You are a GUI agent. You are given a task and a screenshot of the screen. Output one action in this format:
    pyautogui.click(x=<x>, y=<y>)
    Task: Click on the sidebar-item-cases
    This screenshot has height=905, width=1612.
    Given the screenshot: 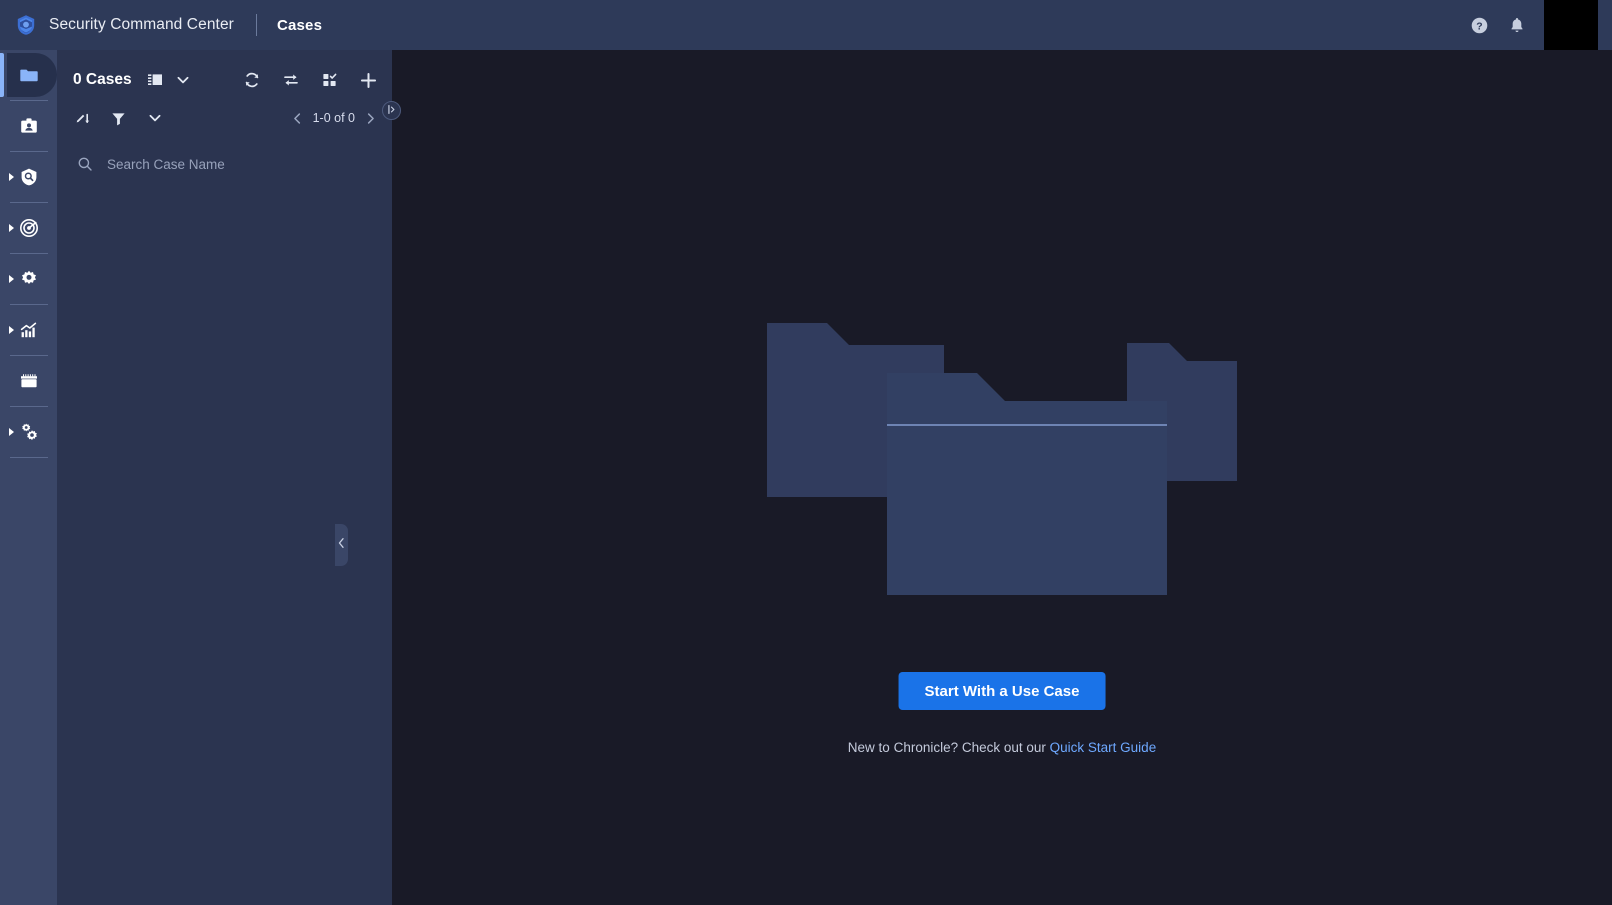 What is the action you would take?
    pyautogui.click(x=28, y=75)
    